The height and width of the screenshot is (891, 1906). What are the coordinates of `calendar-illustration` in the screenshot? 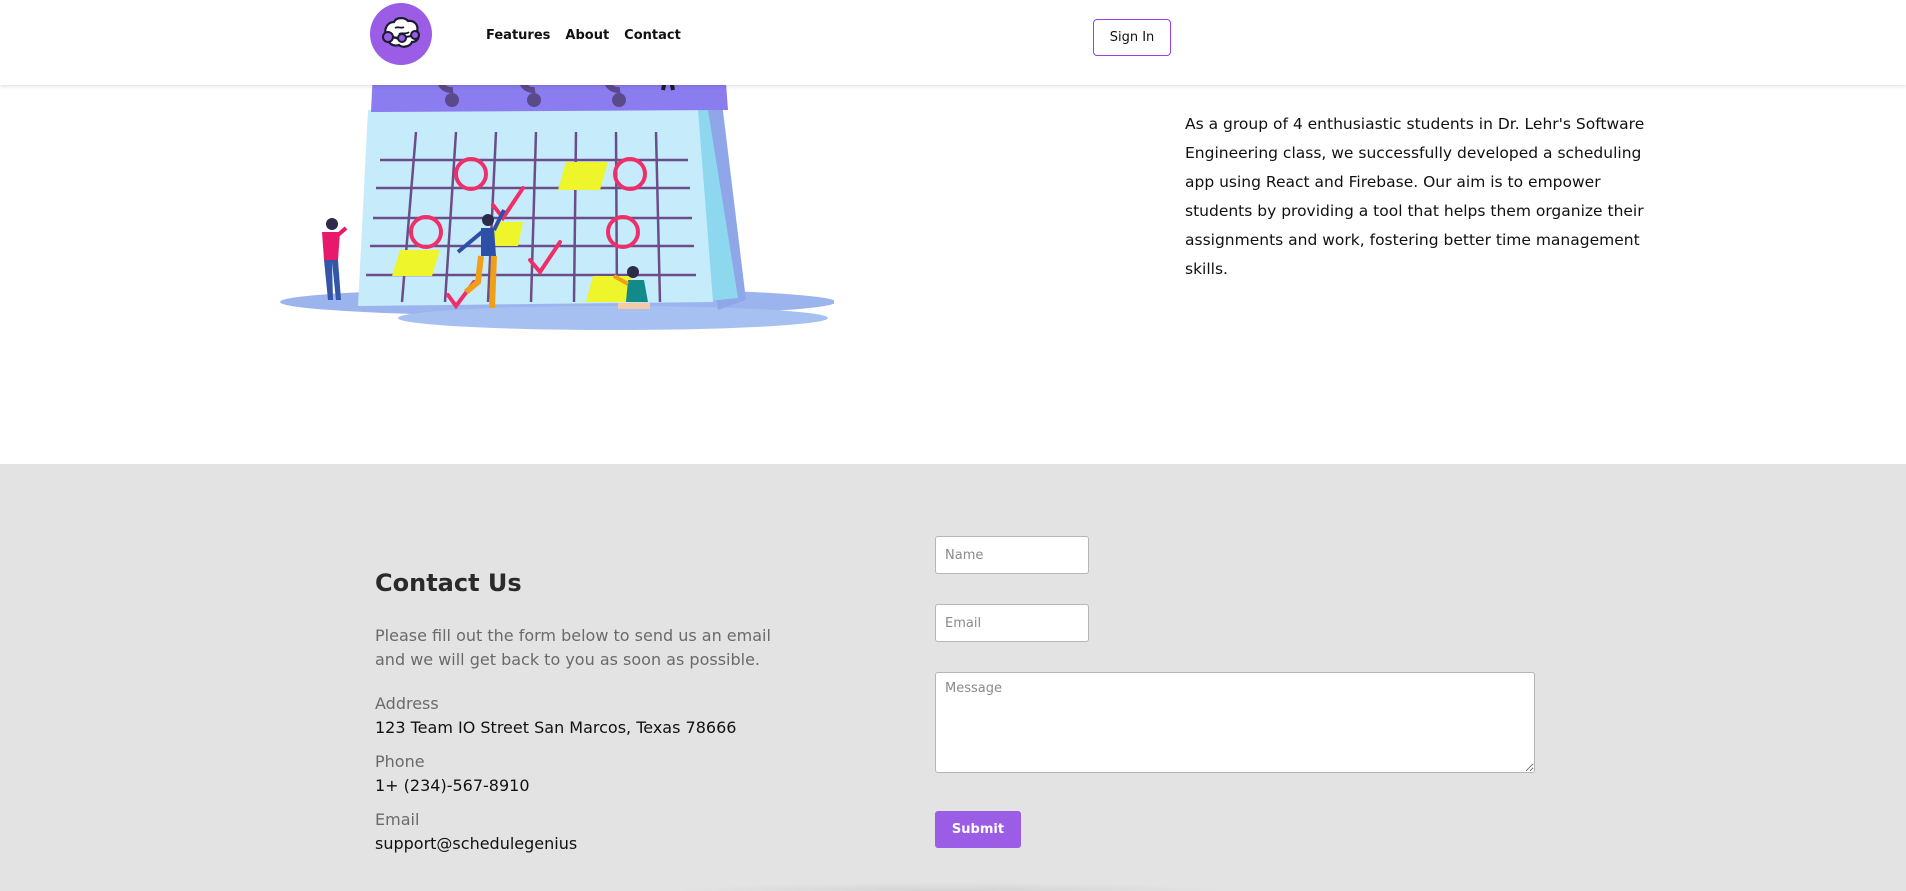 It's located at (557, 202).